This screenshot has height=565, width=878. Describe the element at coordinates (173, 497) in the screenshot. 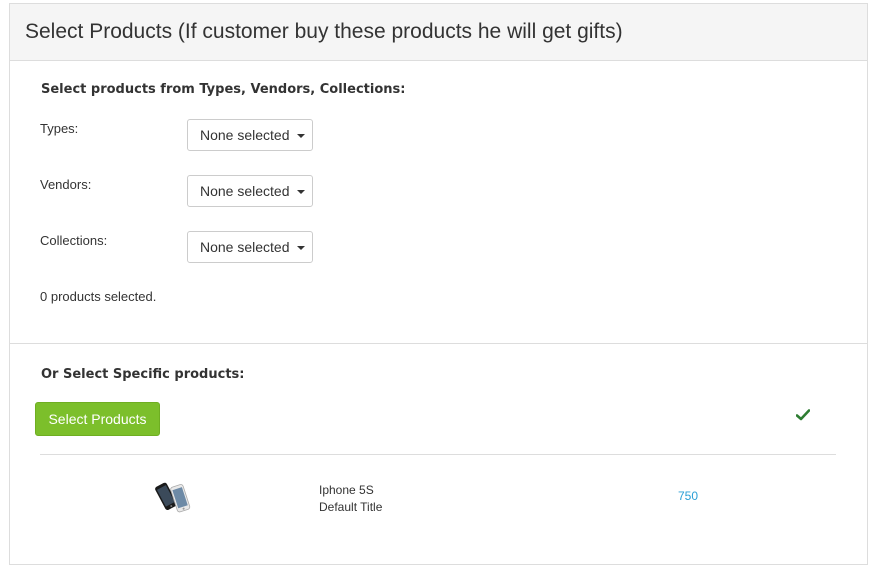

I see `product-thumbnail` at that location.